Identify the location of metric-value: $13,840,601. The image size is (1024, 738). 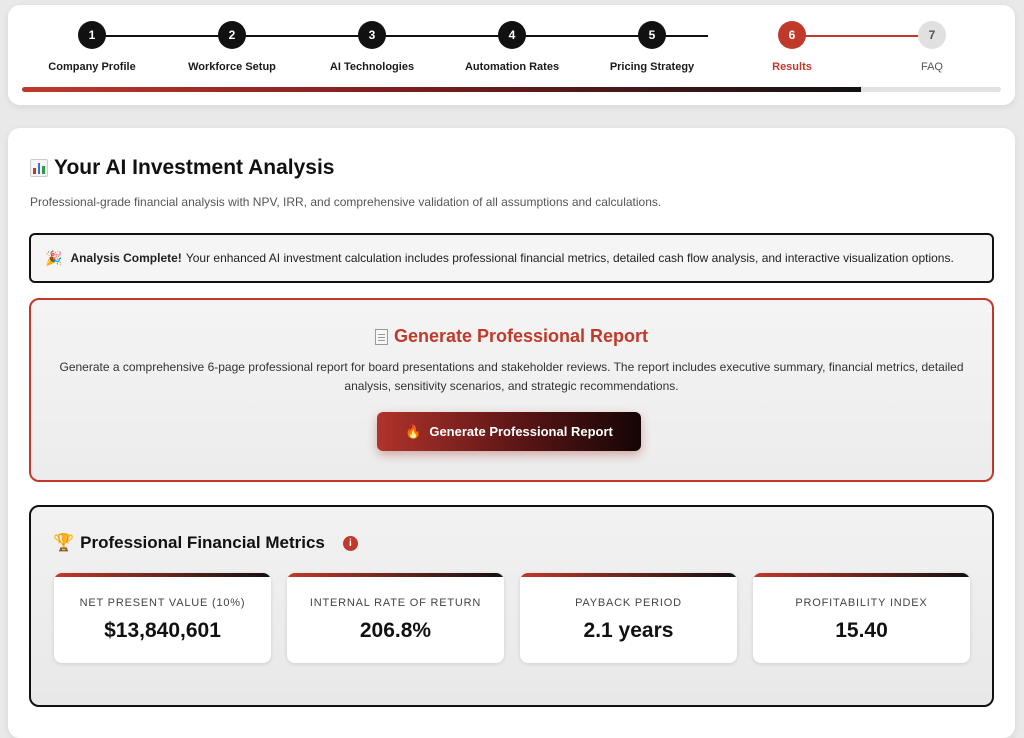
(162, 630).